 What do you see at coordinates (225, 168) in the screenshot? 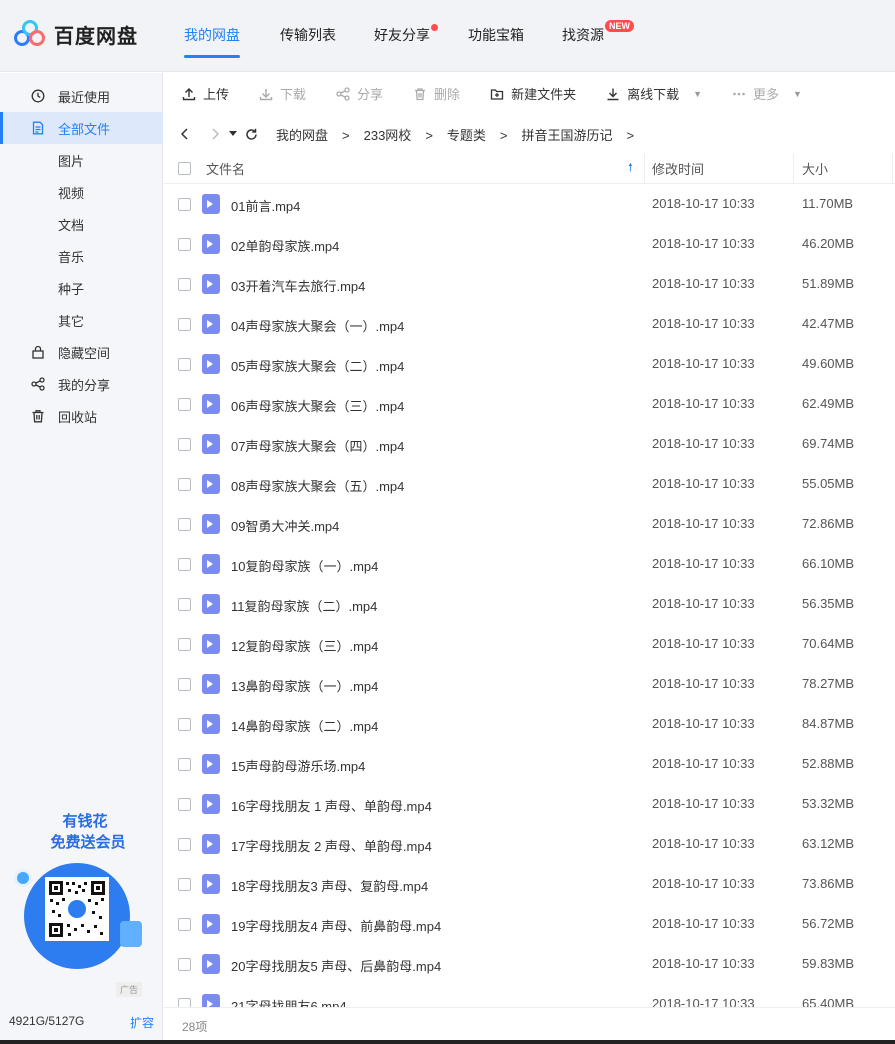
I see `column-name-header: 文件名` at bounding box center [225, 168].